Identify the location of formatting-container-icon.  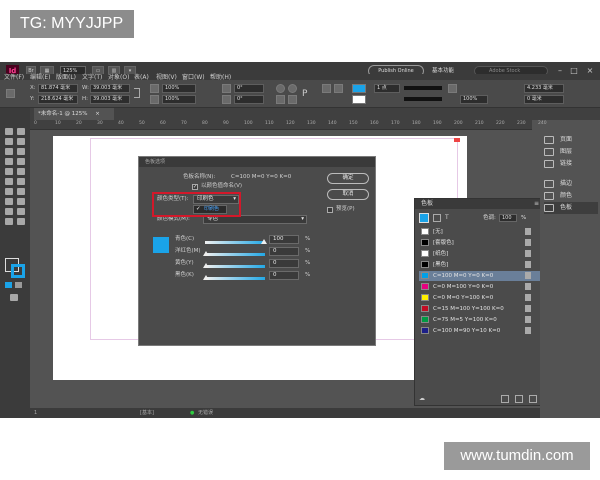
(437, 218).